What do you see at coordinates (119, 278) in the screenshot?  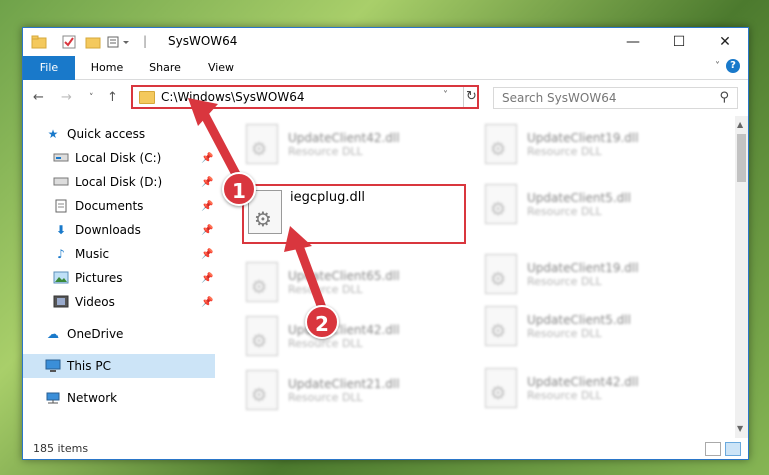 I see `sidebar-item-pictures: Pictures 📌` at bounding box center [119, 278].